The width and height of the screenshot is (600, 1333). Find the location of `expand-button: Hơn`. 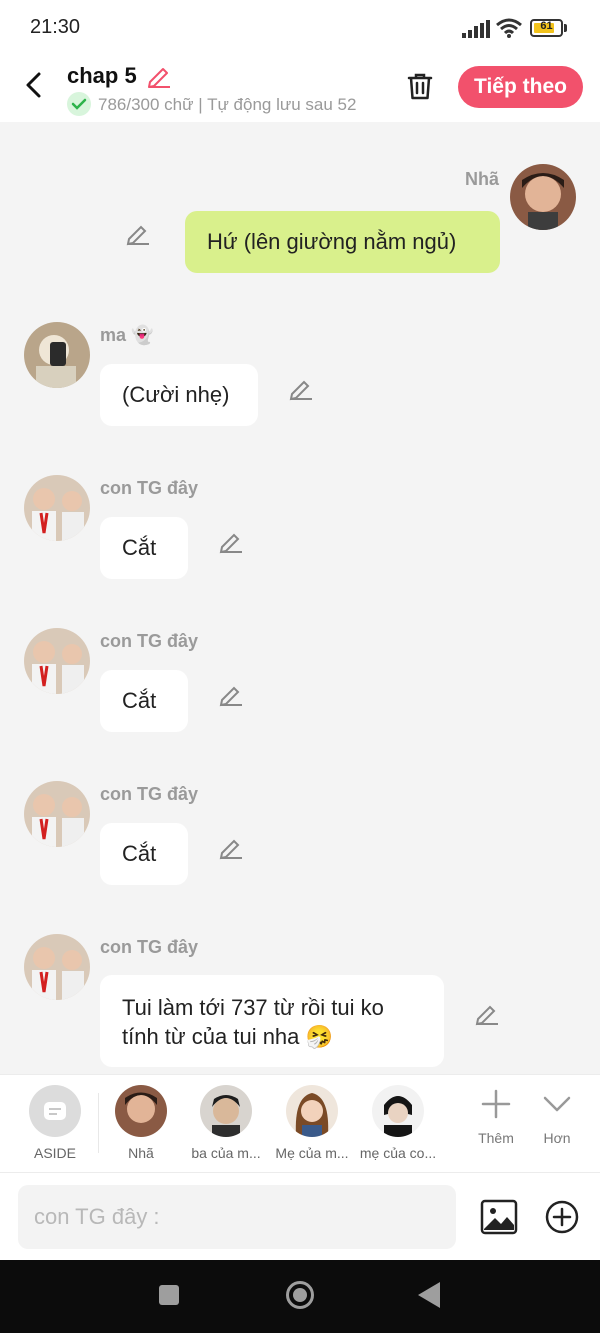

expand-button: Hơn is located at coordinates (557, 1117).